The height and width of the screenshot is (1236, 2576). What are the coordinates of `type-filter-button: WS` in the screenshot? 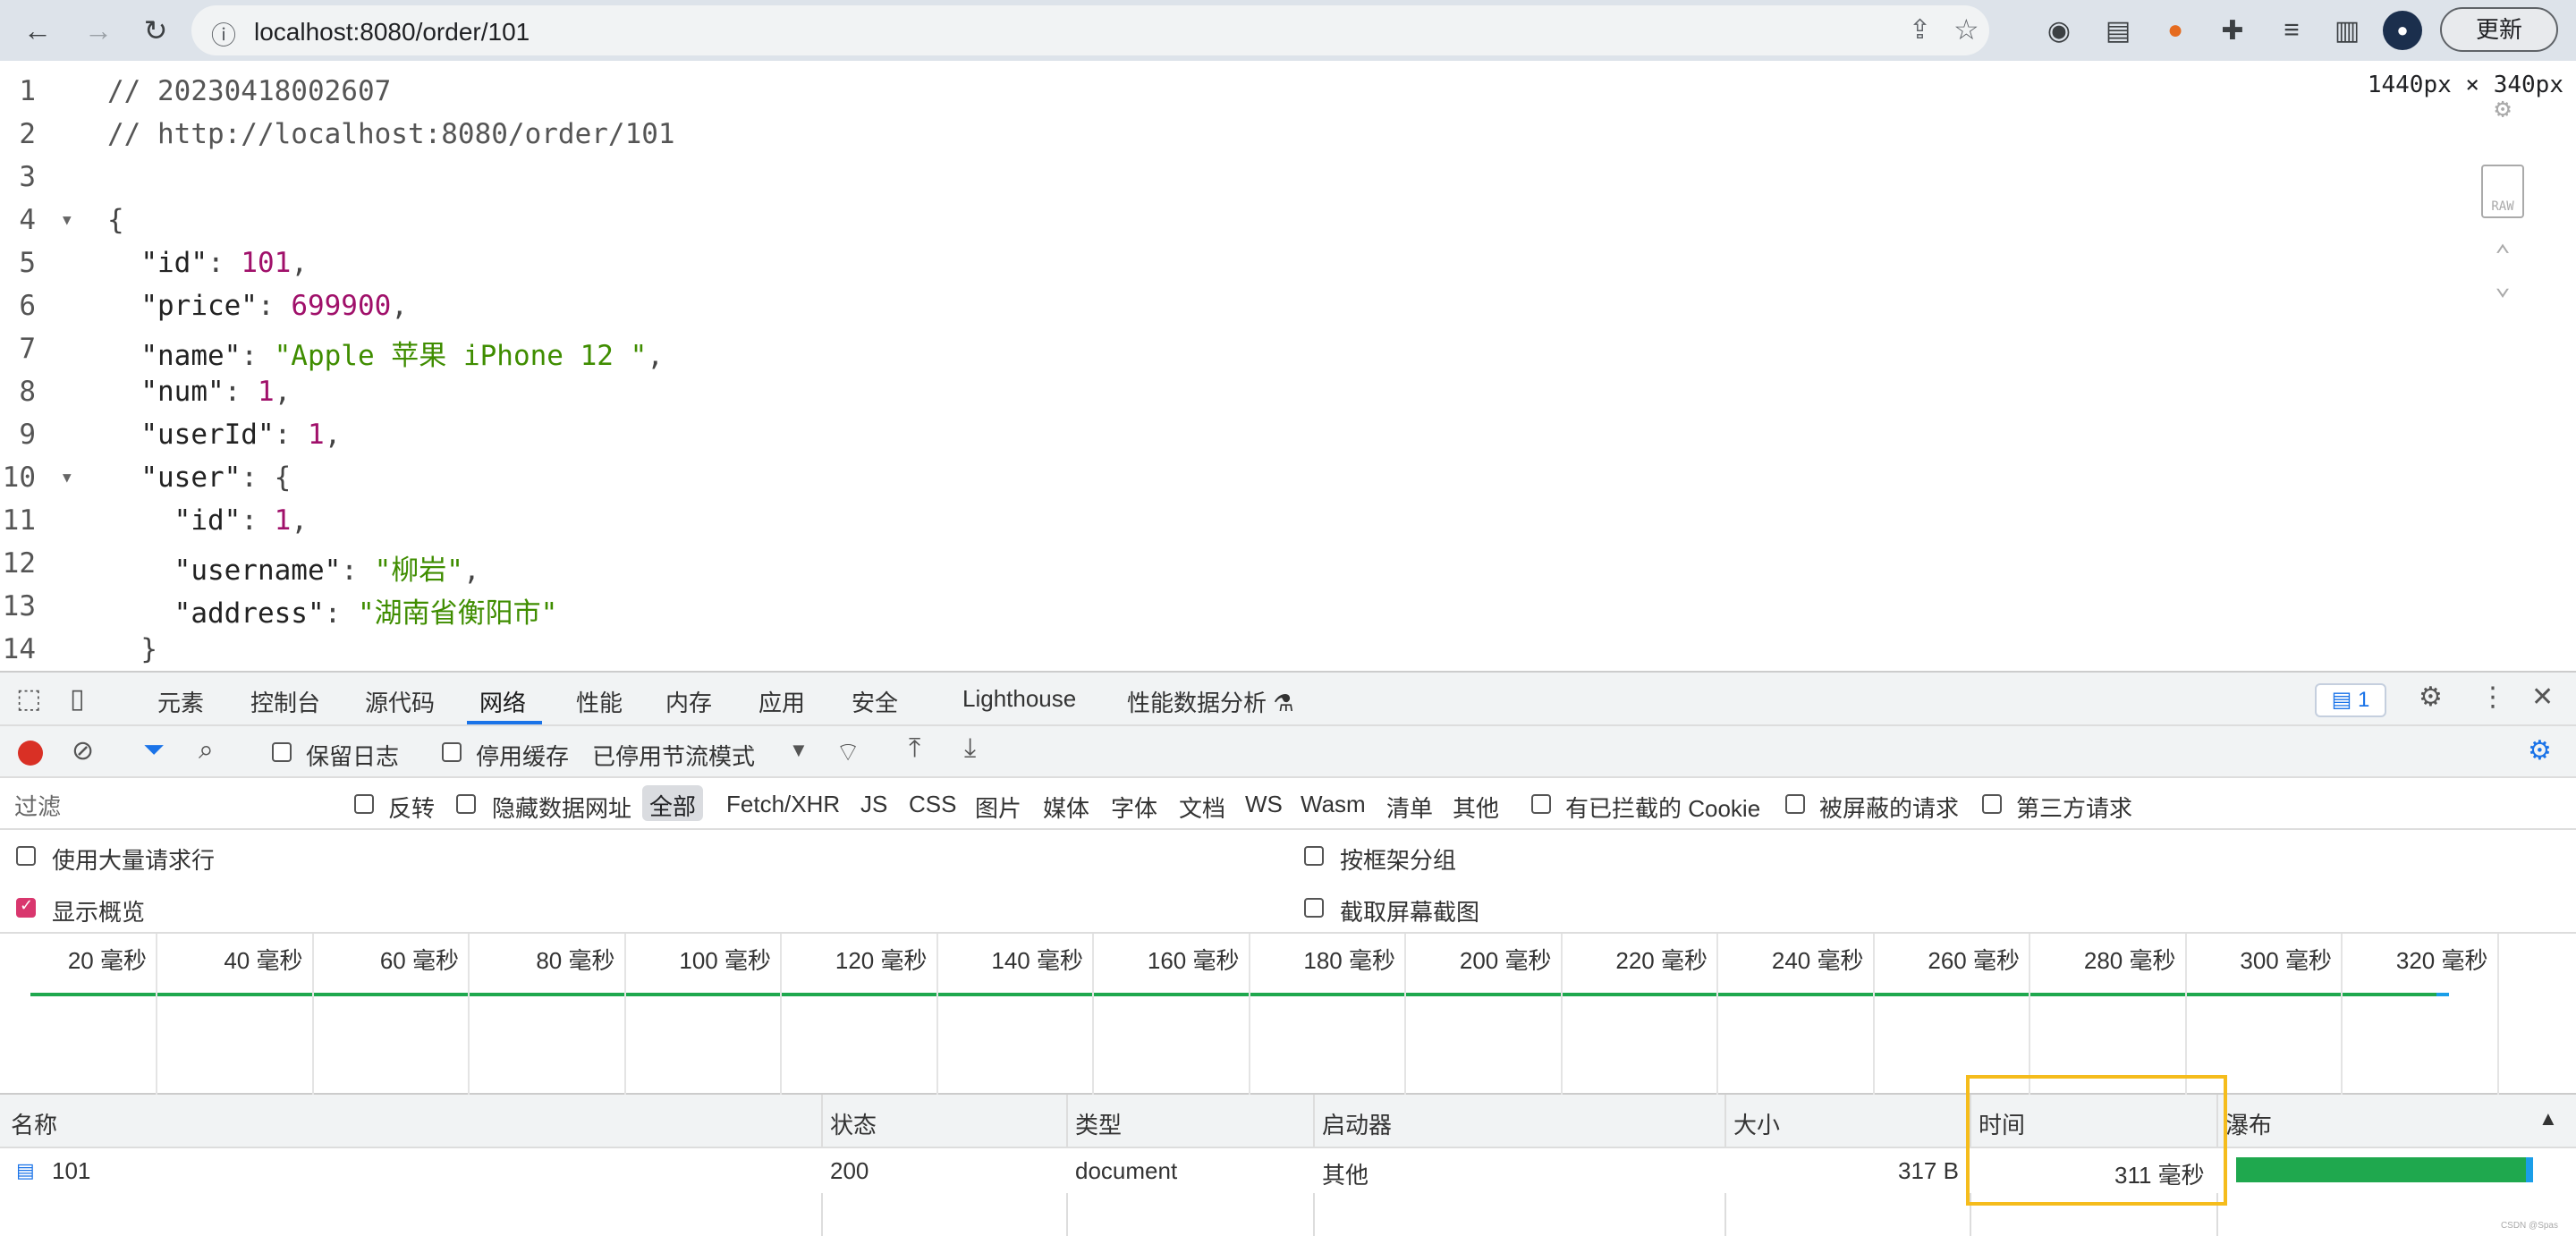 It's located at (1264, 805).